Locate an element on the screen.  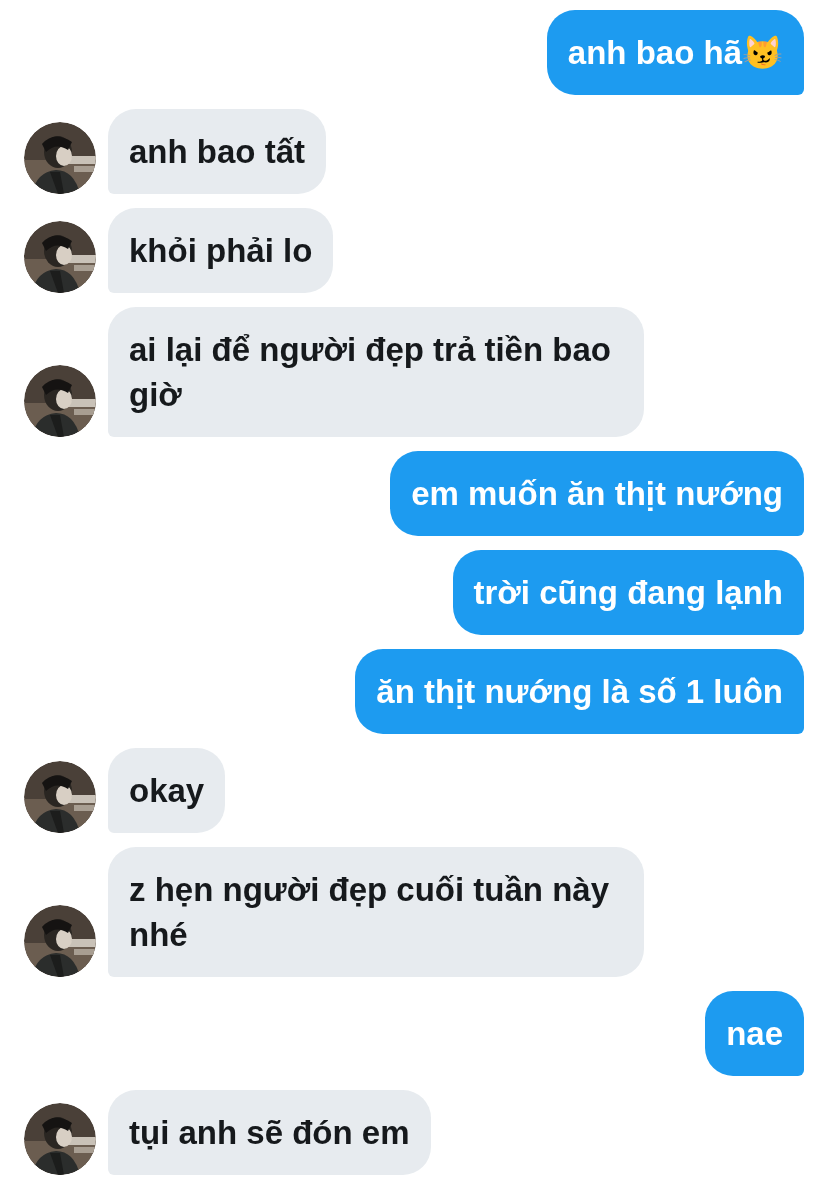
message-bubble: z hẹn người đẹp cuối tuần này nhé is located at coordinates (376, 912).